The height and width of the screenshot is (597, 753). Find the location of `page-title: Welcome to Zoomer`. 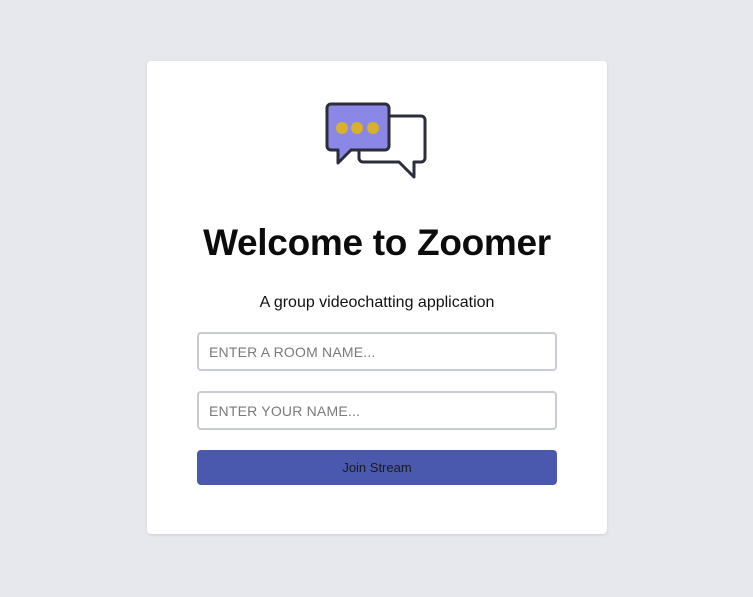

page-title: Welcome to Zoomer is located at coordinates (377, 242).